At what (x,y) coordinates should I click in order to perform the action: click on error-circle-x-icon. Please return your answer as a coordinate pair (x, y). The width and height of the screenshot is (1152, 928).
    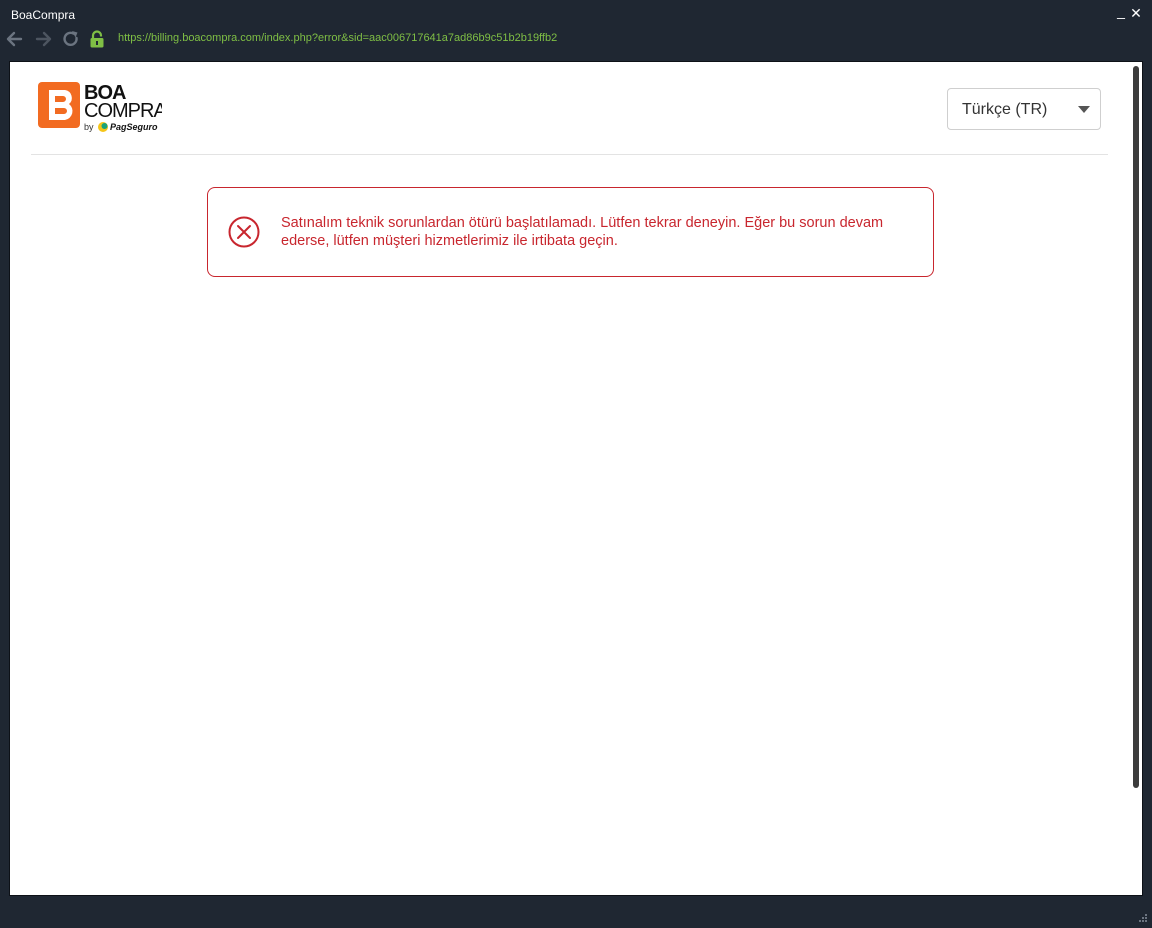
    Looking at the image, I should click on (244, 232).